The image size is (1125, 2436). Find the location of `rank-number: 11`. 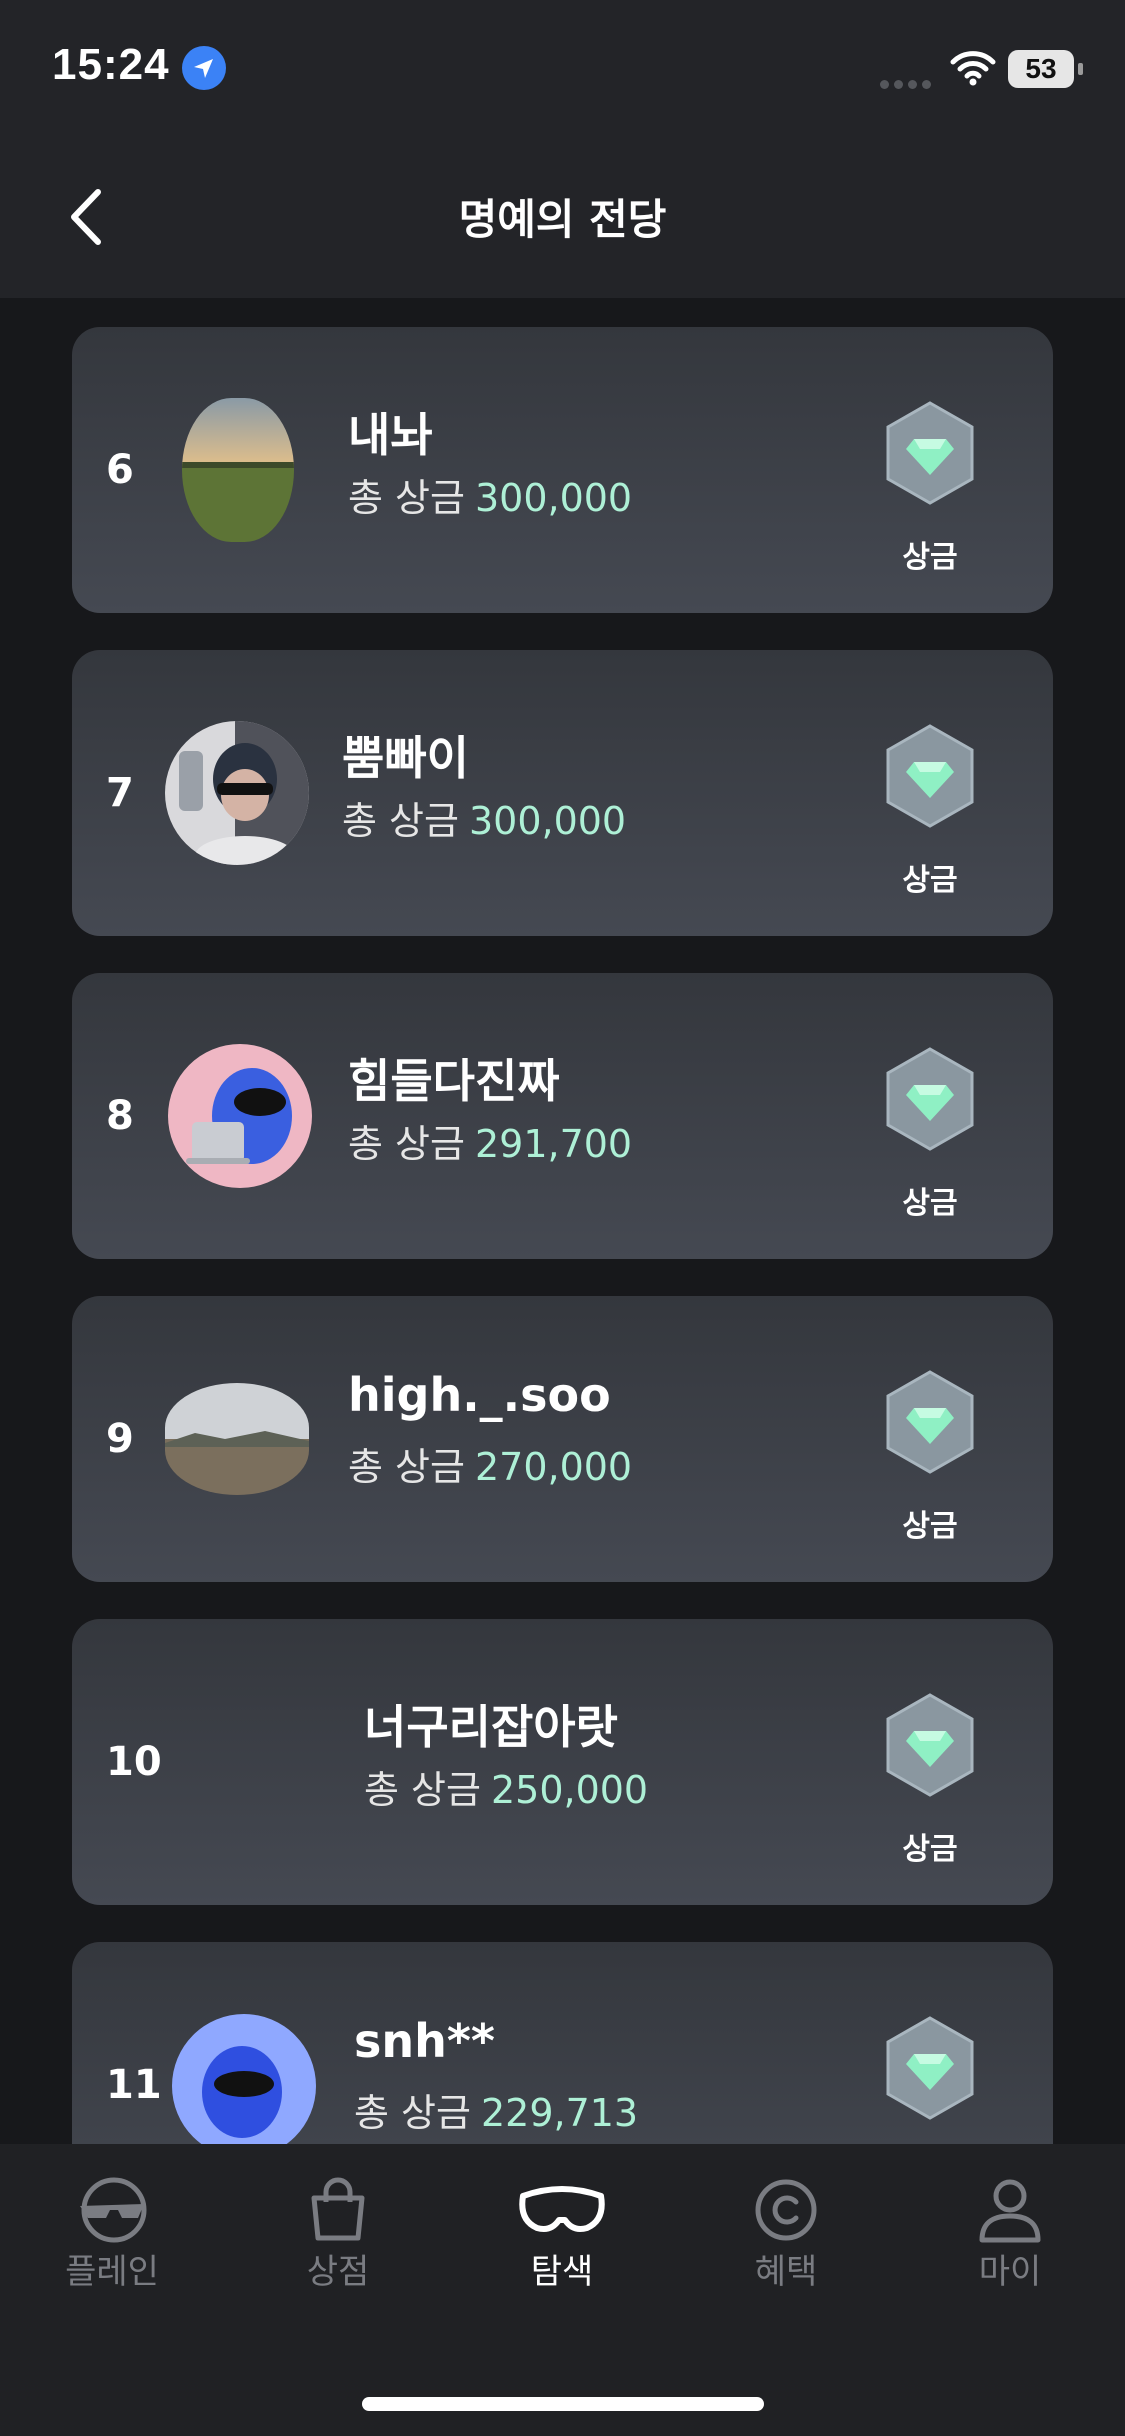

rank-number: 11 is located at coordinates (134, 2085).